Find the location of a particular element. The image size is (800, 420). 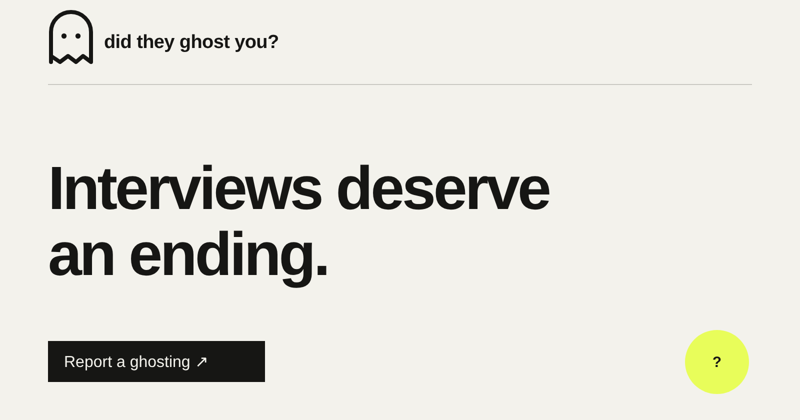

headline: Interviews deserve is located at coordinates (298, 188).